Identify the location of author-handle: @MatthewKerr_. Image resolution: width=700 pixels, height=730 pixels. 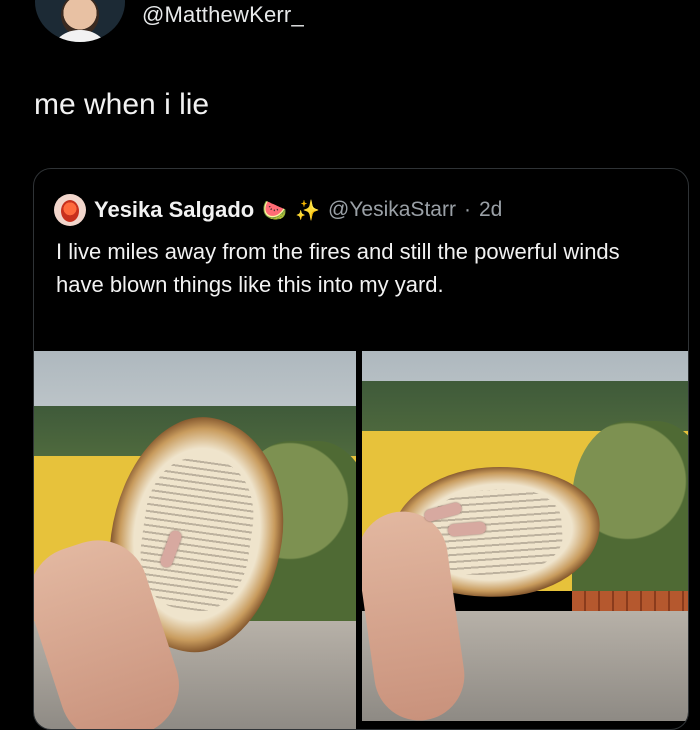
(223, 15).